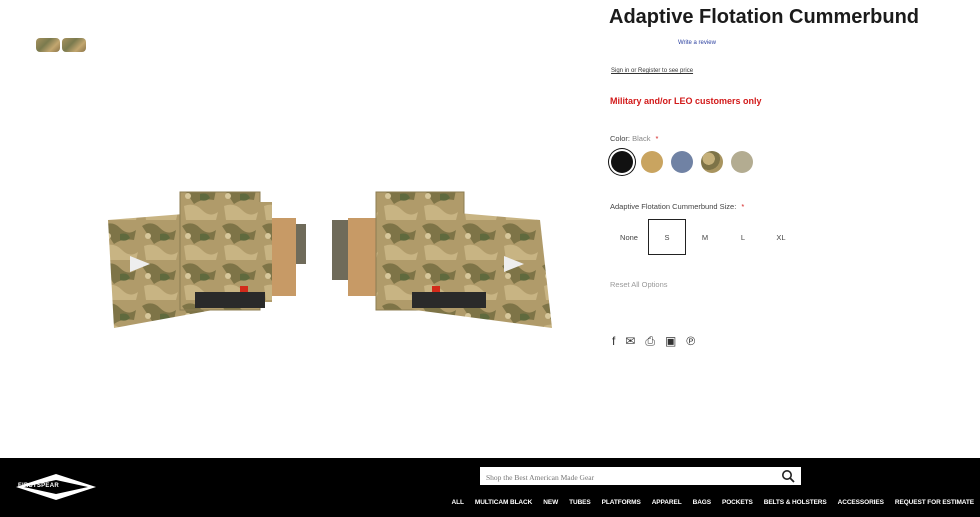 Image resolution: width=980 pixels, height=517 pixels. What do you see at coordinates (667, 237) in the screenshot?
I see `size-option-s: S` at bounding box center [667, 237].